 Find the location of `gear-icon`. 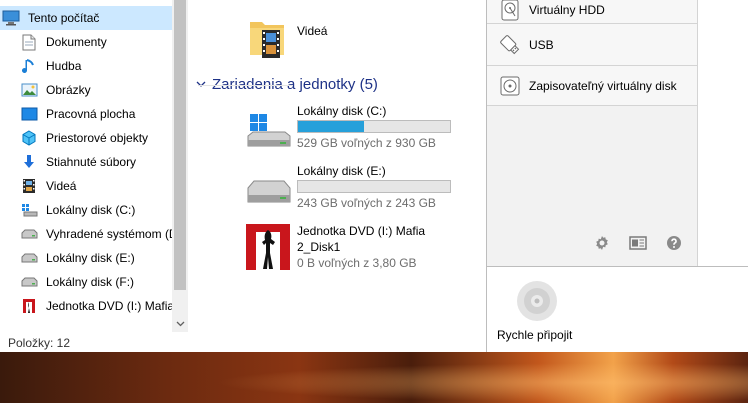

gear-icon is located at coordinates (602, 243).